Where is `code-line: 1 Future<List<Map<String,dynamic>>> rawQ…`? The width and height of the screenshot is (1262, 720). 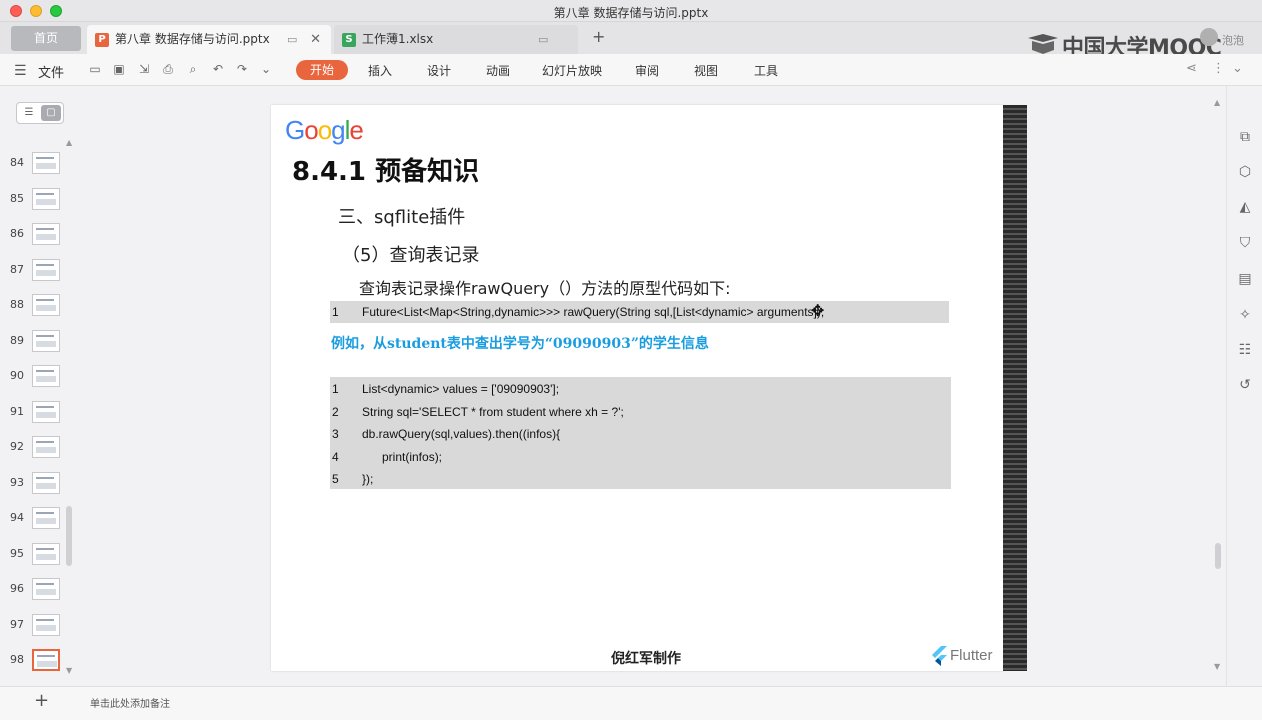
code-line: 1 Future<List<Map<String,dynamic>>> rawQ… is located at coordinates (637, 312).